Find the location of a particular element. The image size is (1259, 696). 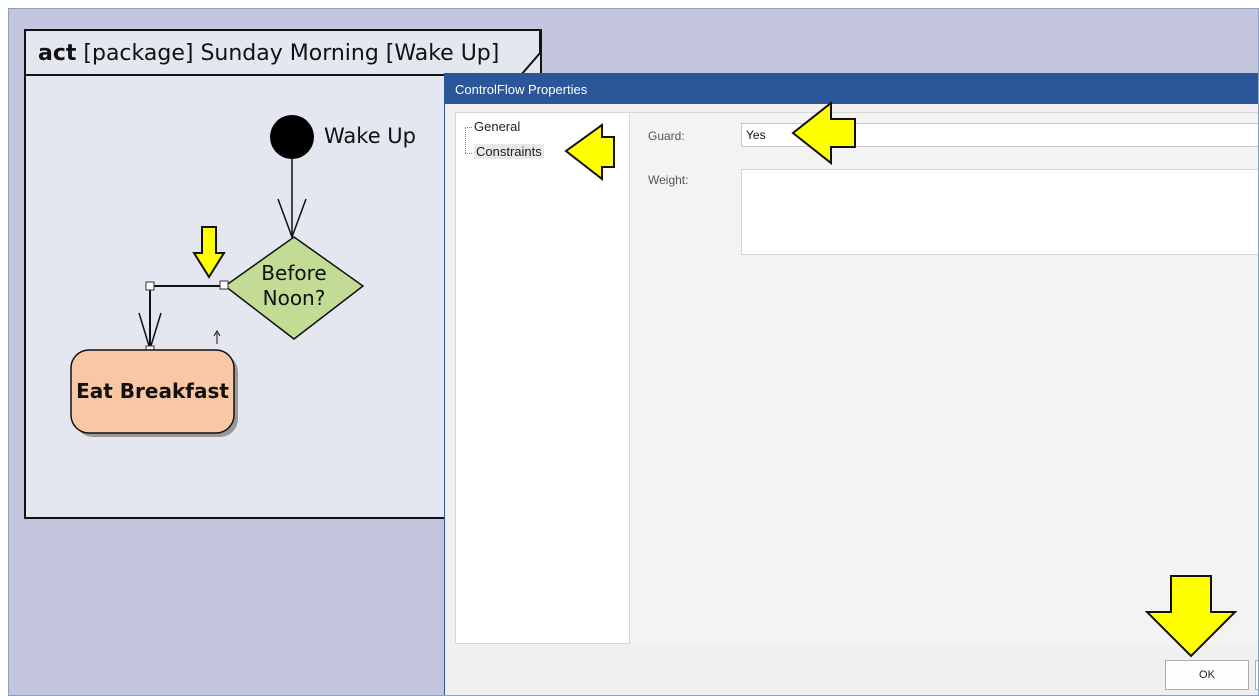

cancel-button is located at coordinates (1256, 675).